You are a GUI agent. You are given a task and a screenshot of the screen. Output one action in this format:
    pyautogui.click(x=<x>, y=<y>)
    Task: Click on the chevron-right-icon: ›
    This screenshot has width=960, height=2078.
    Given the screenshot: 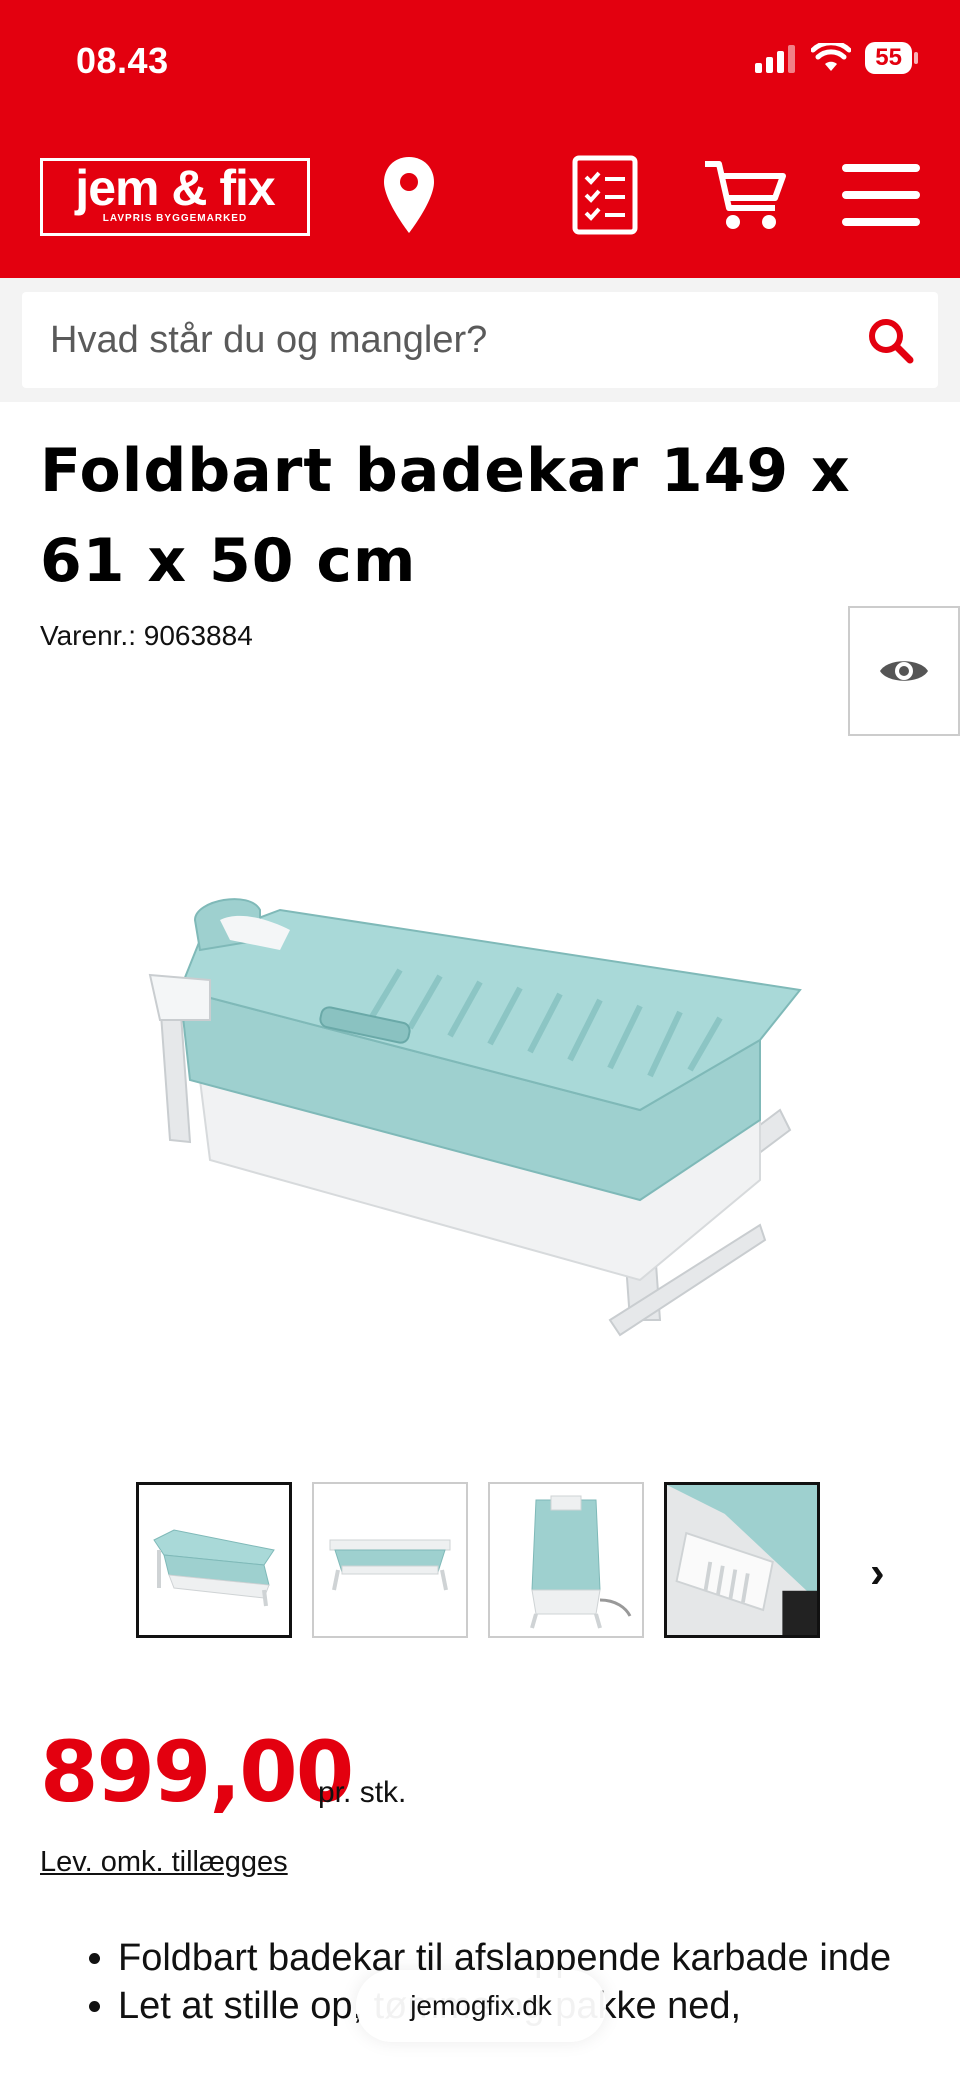 What is the action you would take?
    pyautogui.click(x=877, y=1572)
    